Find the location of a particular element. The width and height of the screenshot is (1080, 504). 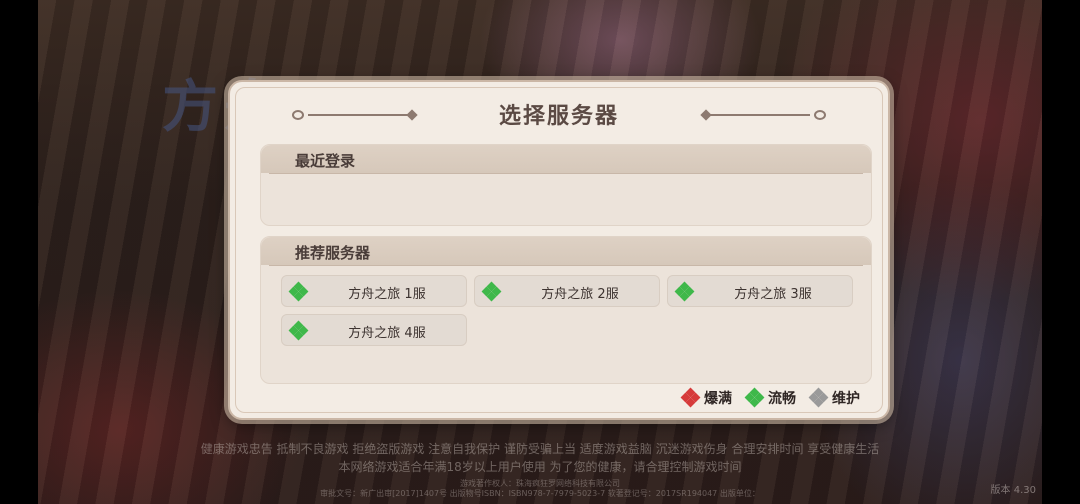

legend-full: 爆满 is located at coordinates (706, 397).